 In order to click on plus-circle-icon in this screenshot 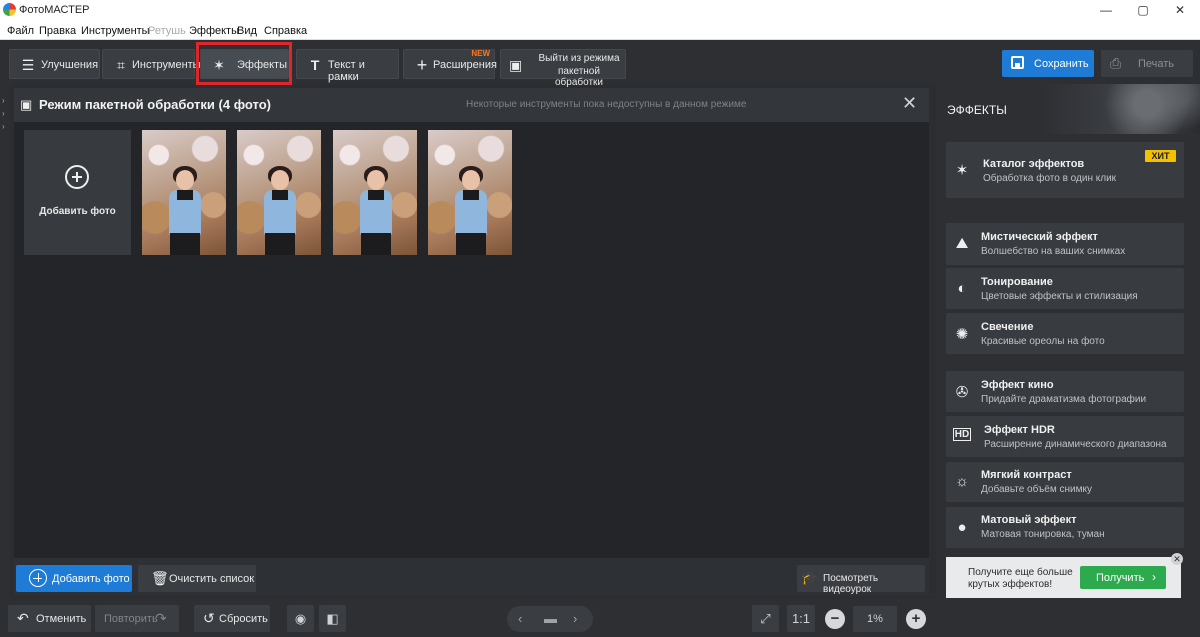, I will do `click(77, 177)`.